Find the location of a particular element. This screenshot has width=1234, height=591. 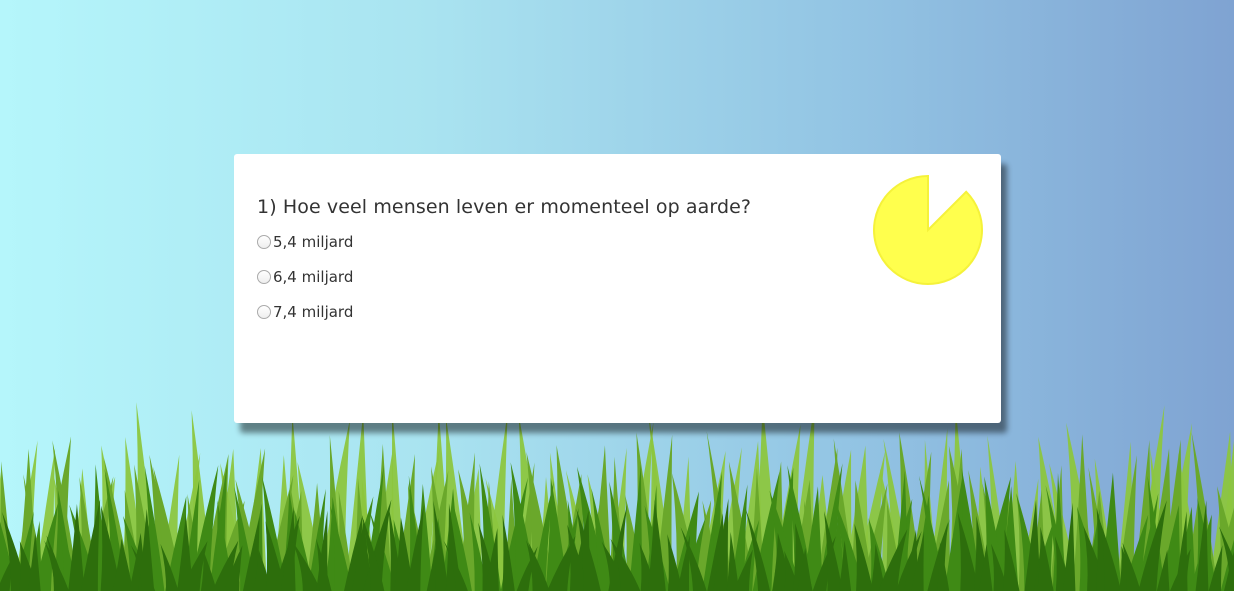

answer-option-label: 6,4 miljard is located at coordinates (313, 277).